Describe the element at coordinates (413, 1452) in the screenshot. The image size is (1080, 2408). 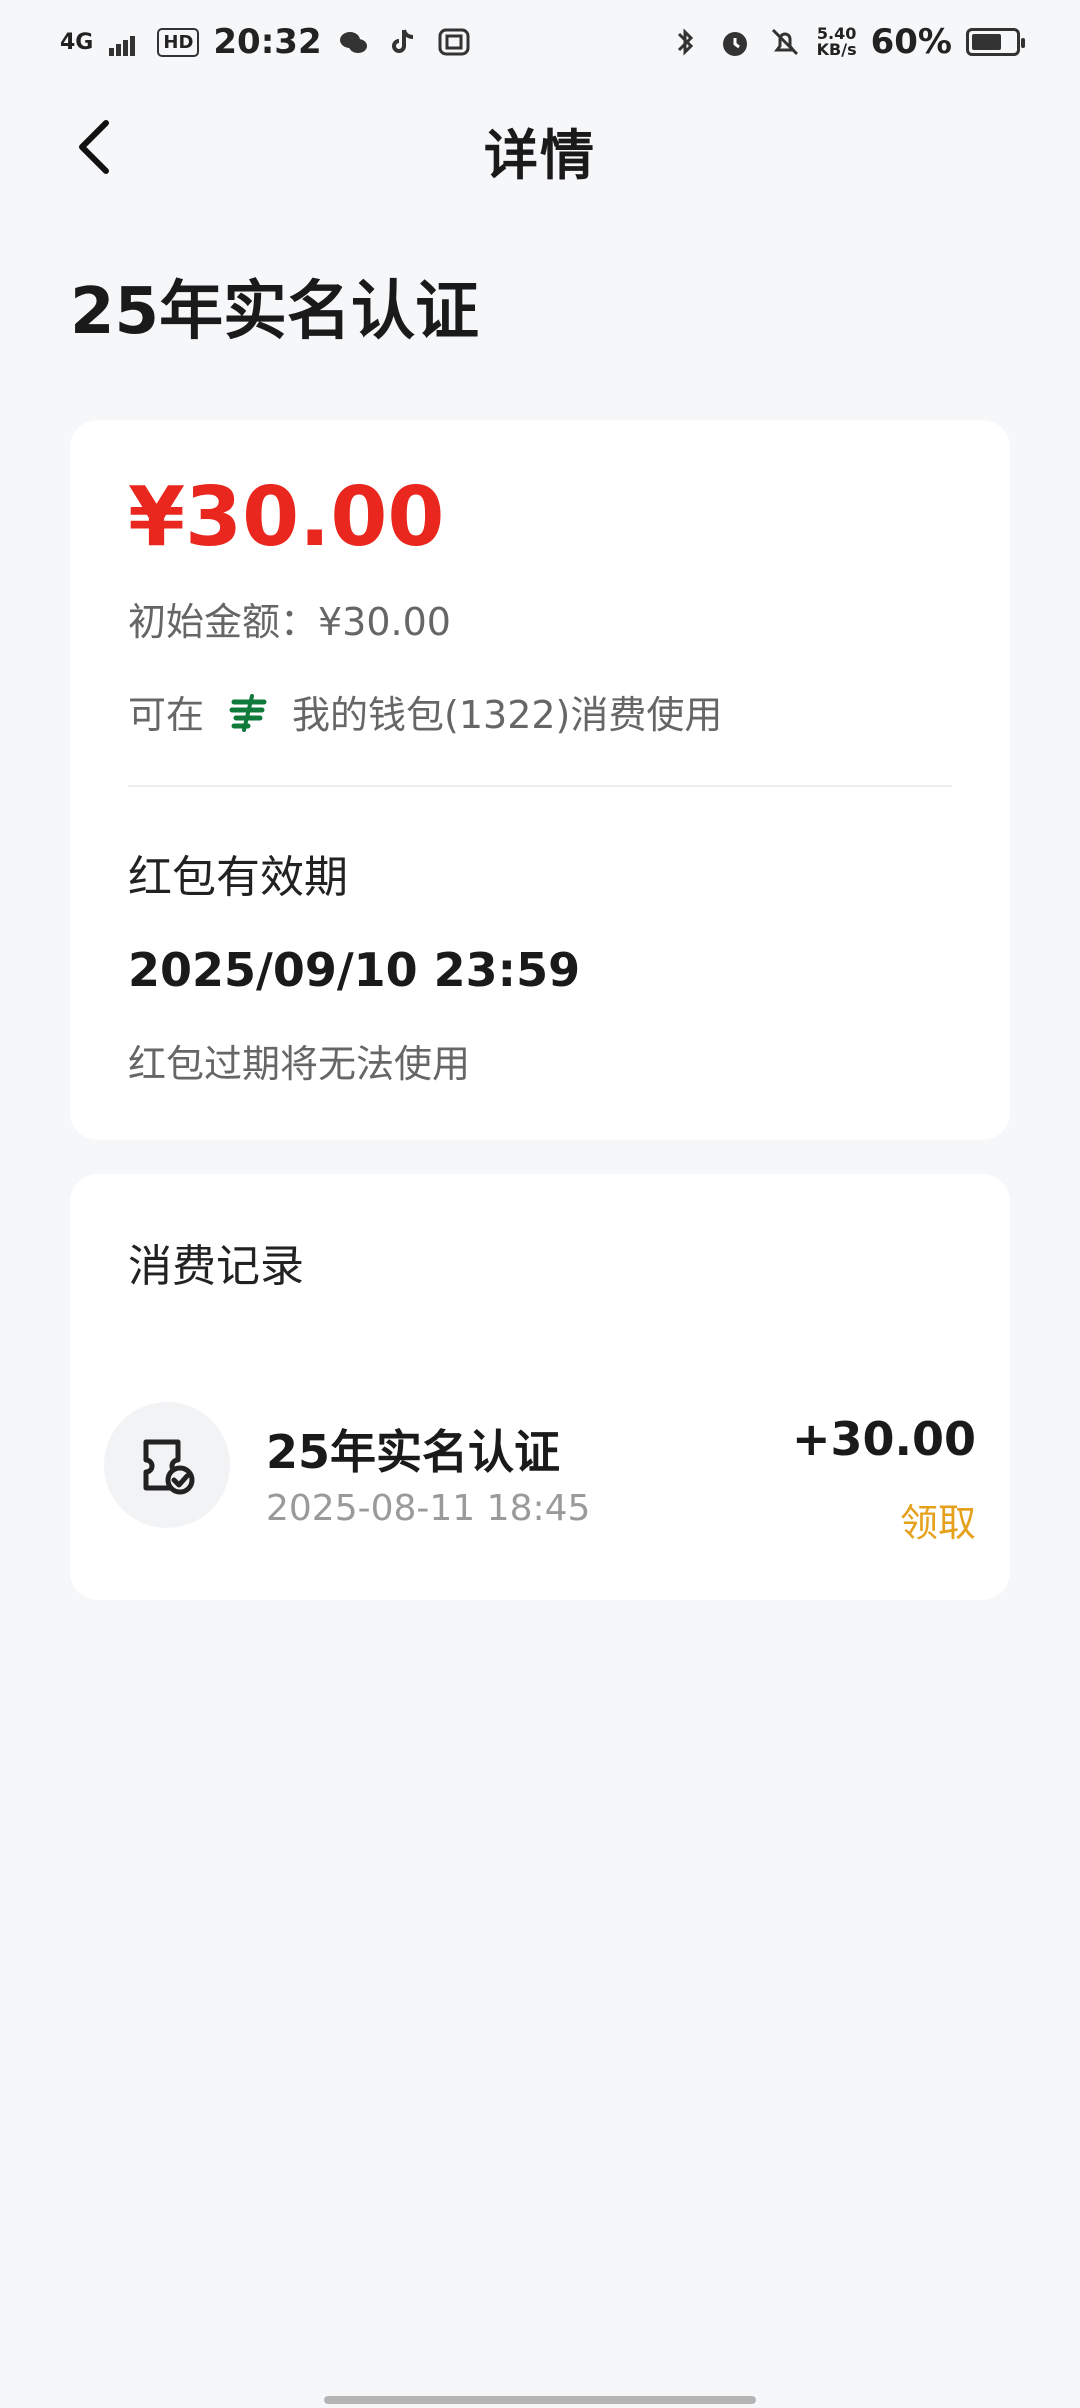
I see `record-name: 25年实名认证` at that location.